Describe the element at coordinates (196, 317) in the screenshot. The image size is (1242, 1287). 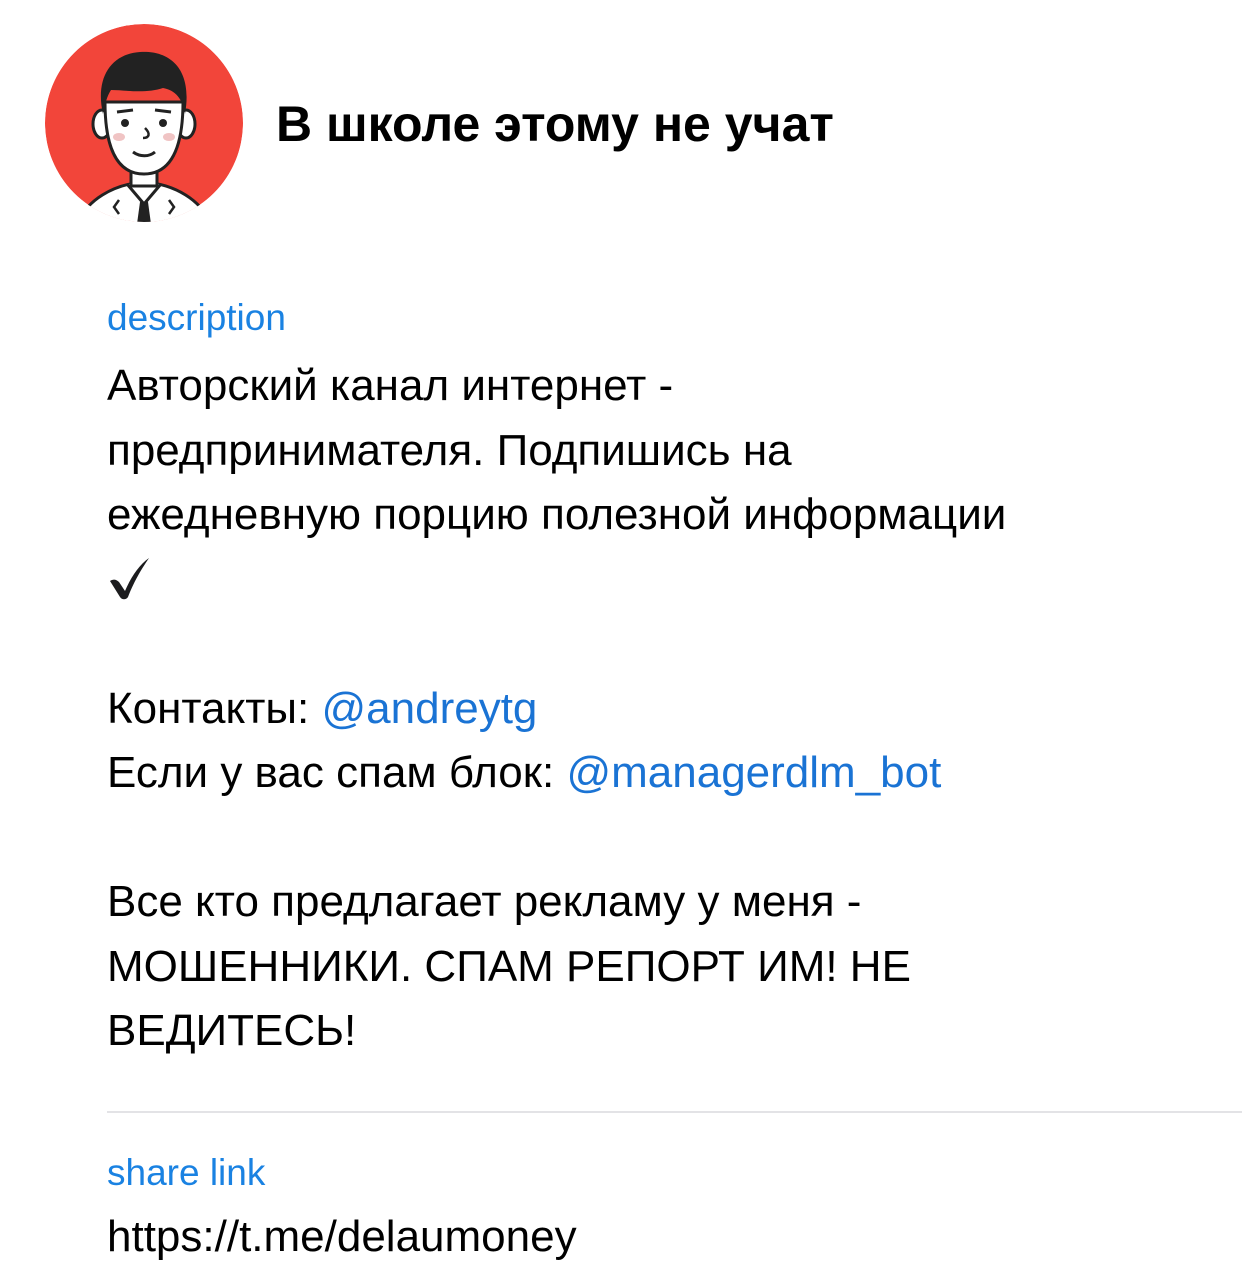
I see `description-label: description` at that location.